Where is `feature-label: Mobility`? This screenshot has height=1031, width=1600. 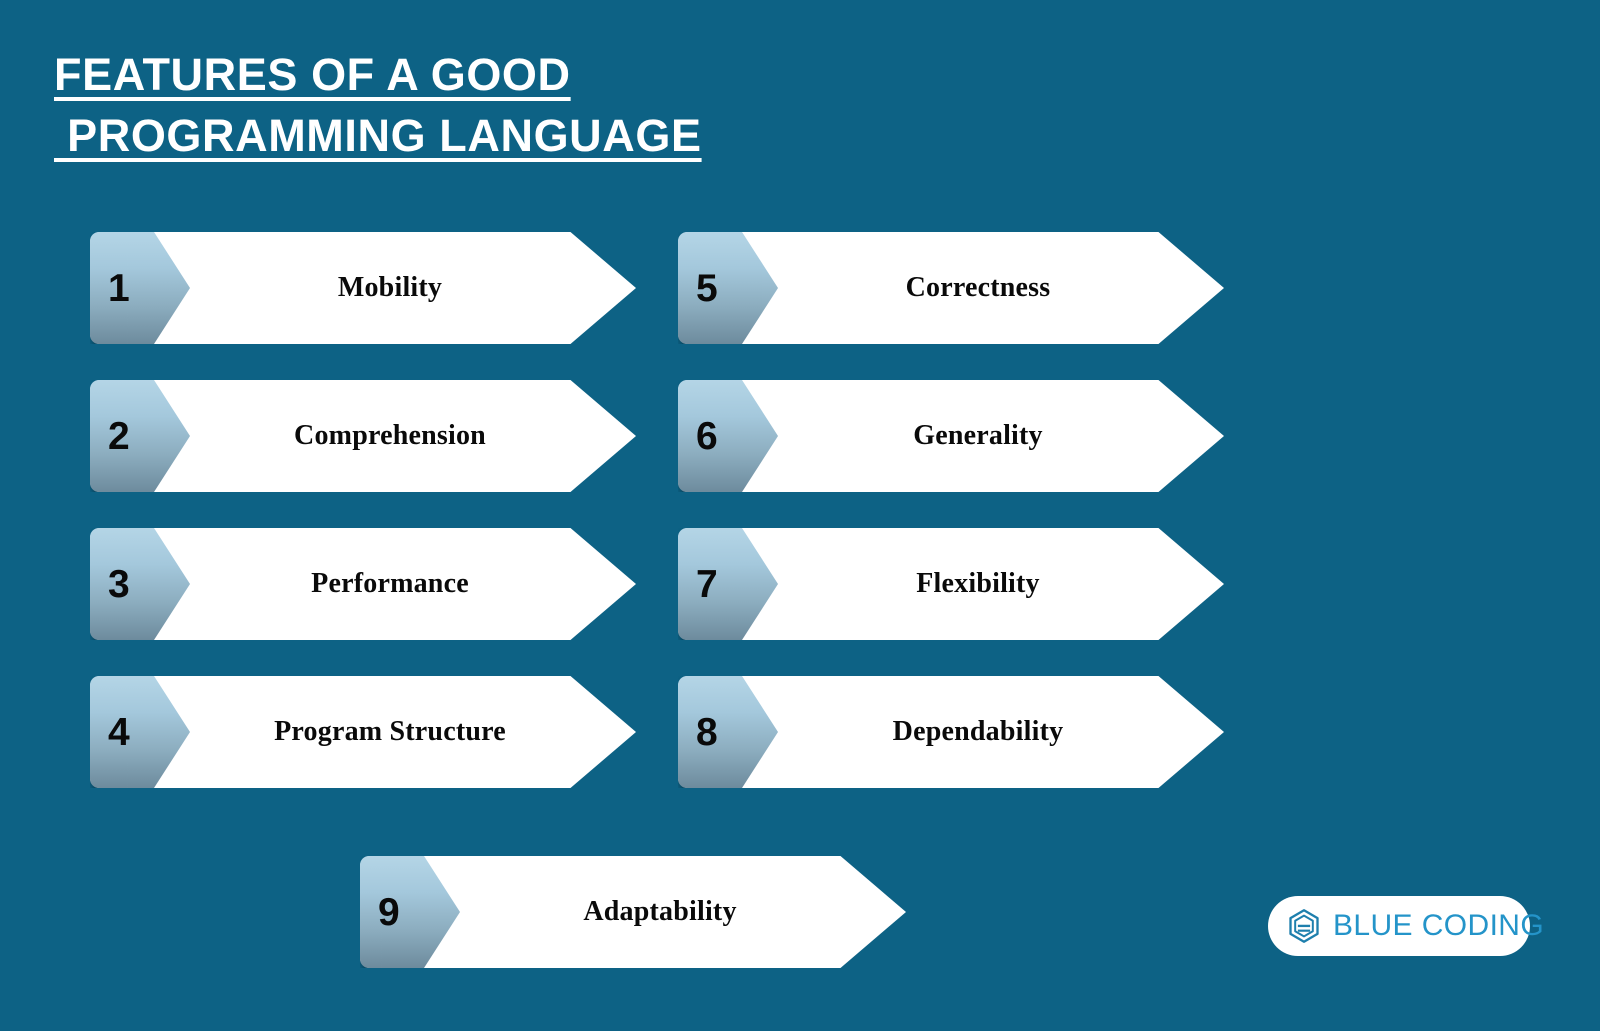
feature-label: Mobility is located at coordinates (390, 287).